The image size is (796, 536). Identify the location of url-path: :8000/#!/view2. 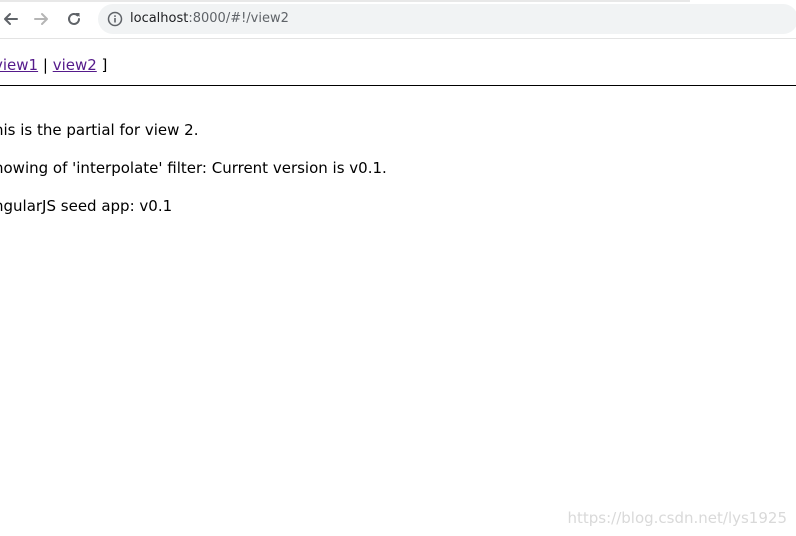
(238, 18).